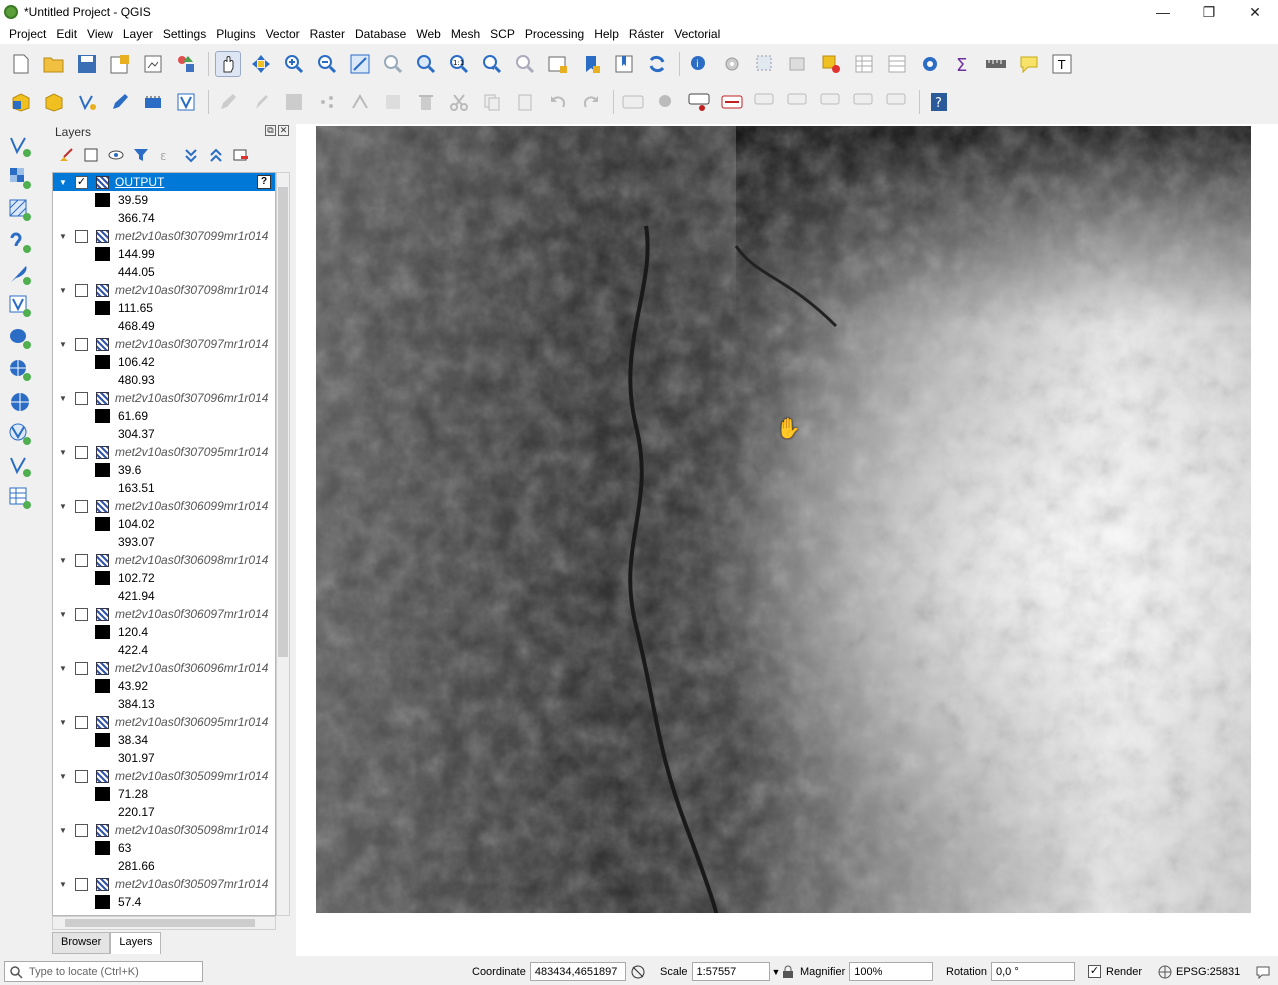 This screenshot has height=985, width=1278. Describe the element at coordinates (732, 102) in the screenshot. I see `highlight-pinned-labels-button` at that location.